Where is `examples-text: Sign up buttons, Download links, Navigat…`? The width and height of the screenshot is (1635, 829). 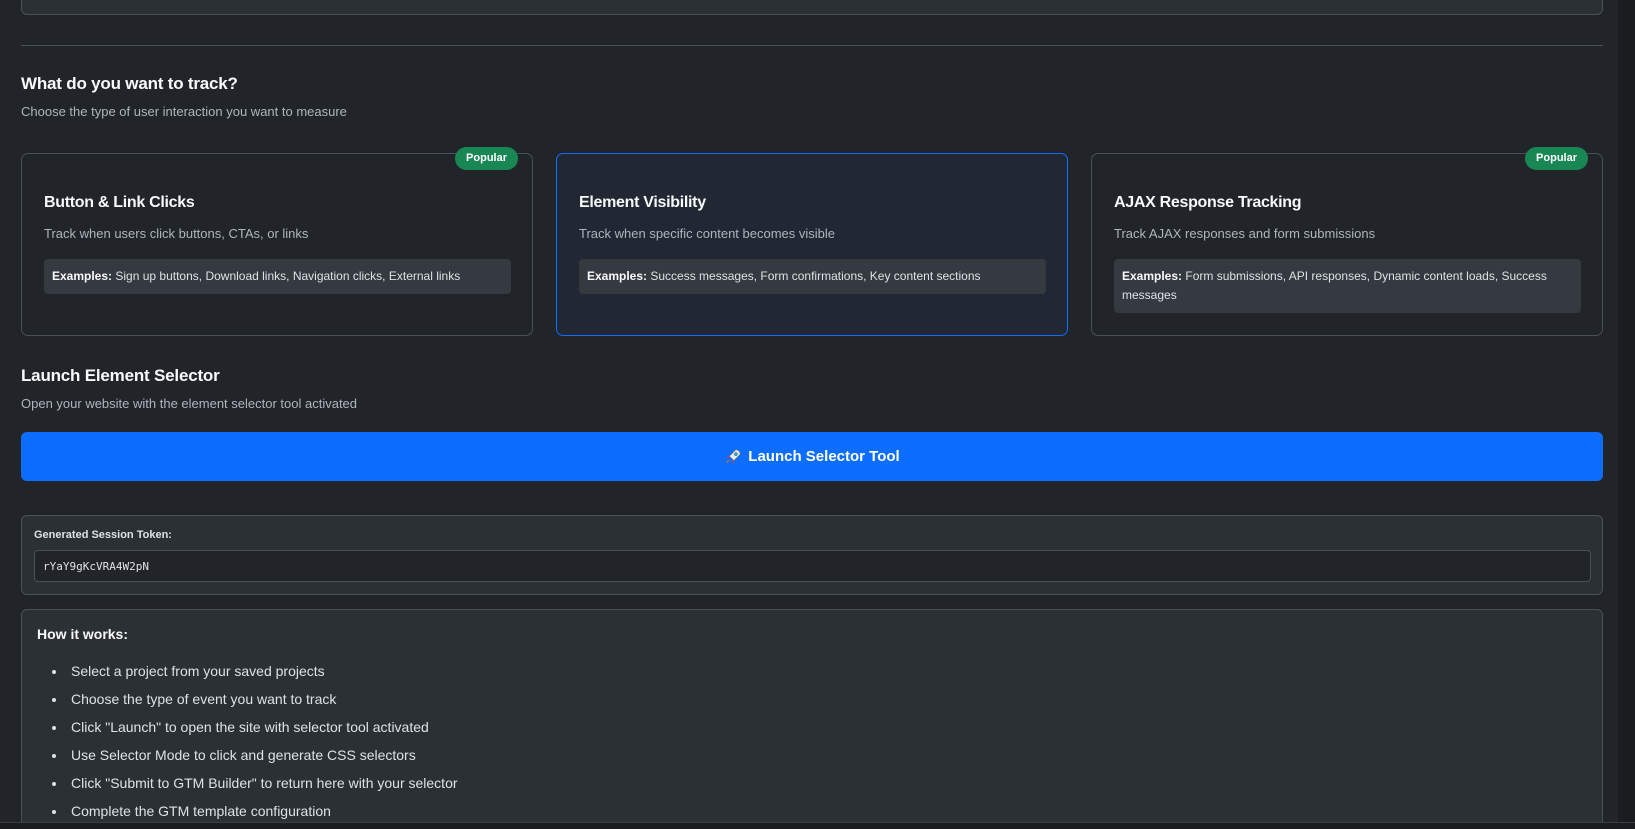 examples-text: Sign up buttons, Download links, Navigat… is located at coordinates (288, 276).